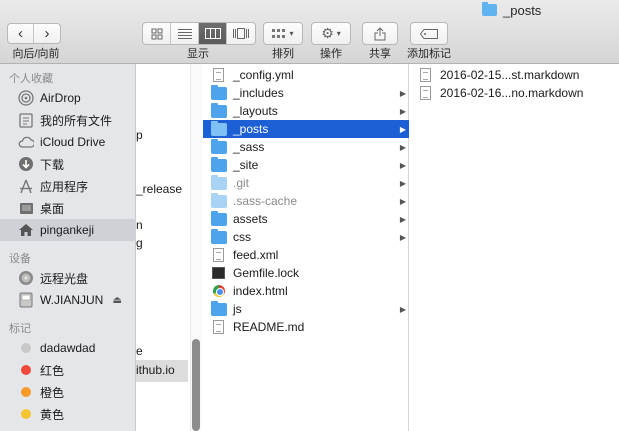 Image resolution: width=619 pixels, height=431 pixels. I want to click on applications-icon, so click(26, 186).